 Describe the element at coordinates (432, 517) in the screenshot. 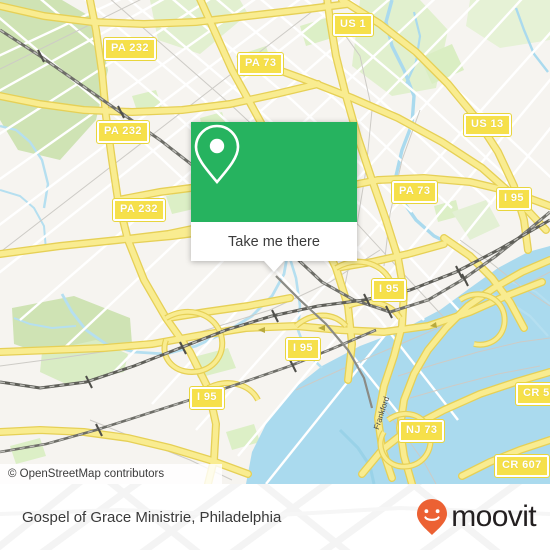

I see `moovit-smiley-pin-icon` at that location.